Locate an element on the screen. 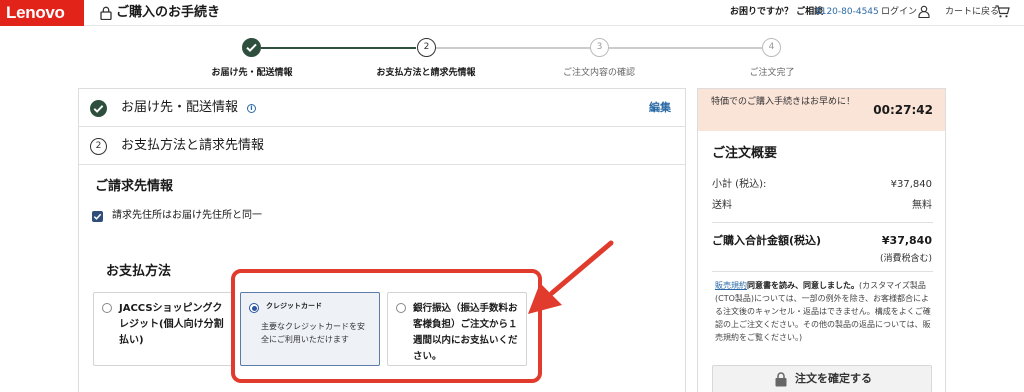 This screenshot has height=392, width=1024. confirm-order-button: 注文を確定する is located at coordinates (822, 378).